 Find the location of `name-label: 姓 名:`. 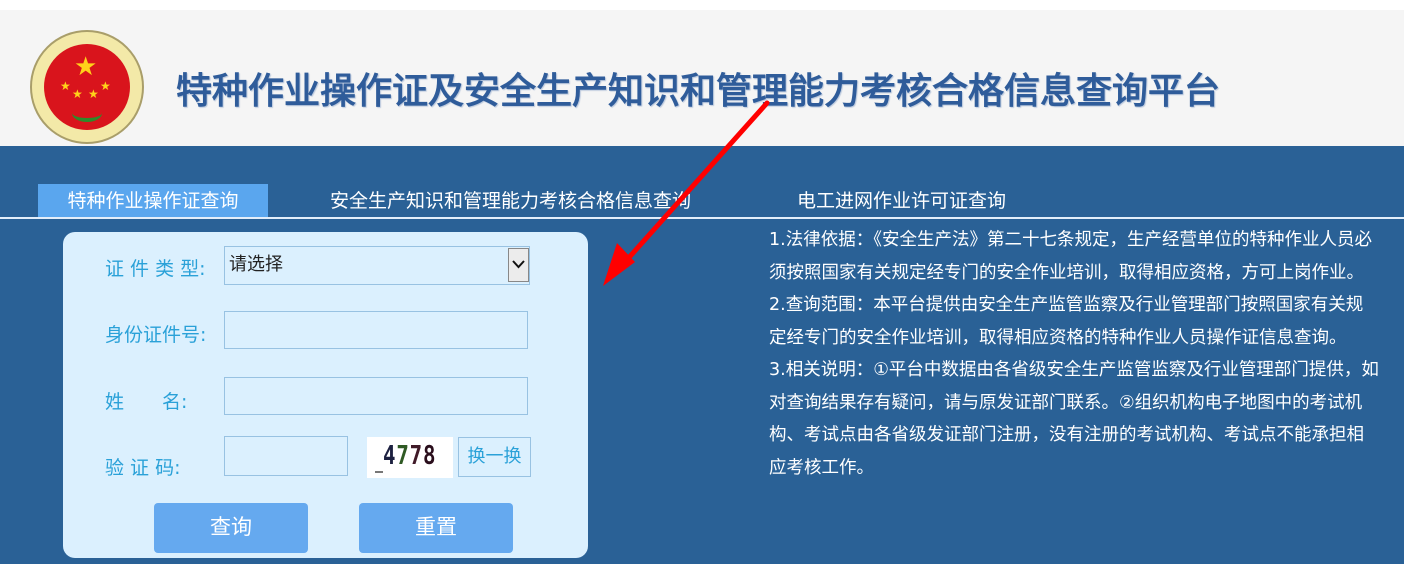

name-label: 姓 名: is located at coordinates (146, 402).